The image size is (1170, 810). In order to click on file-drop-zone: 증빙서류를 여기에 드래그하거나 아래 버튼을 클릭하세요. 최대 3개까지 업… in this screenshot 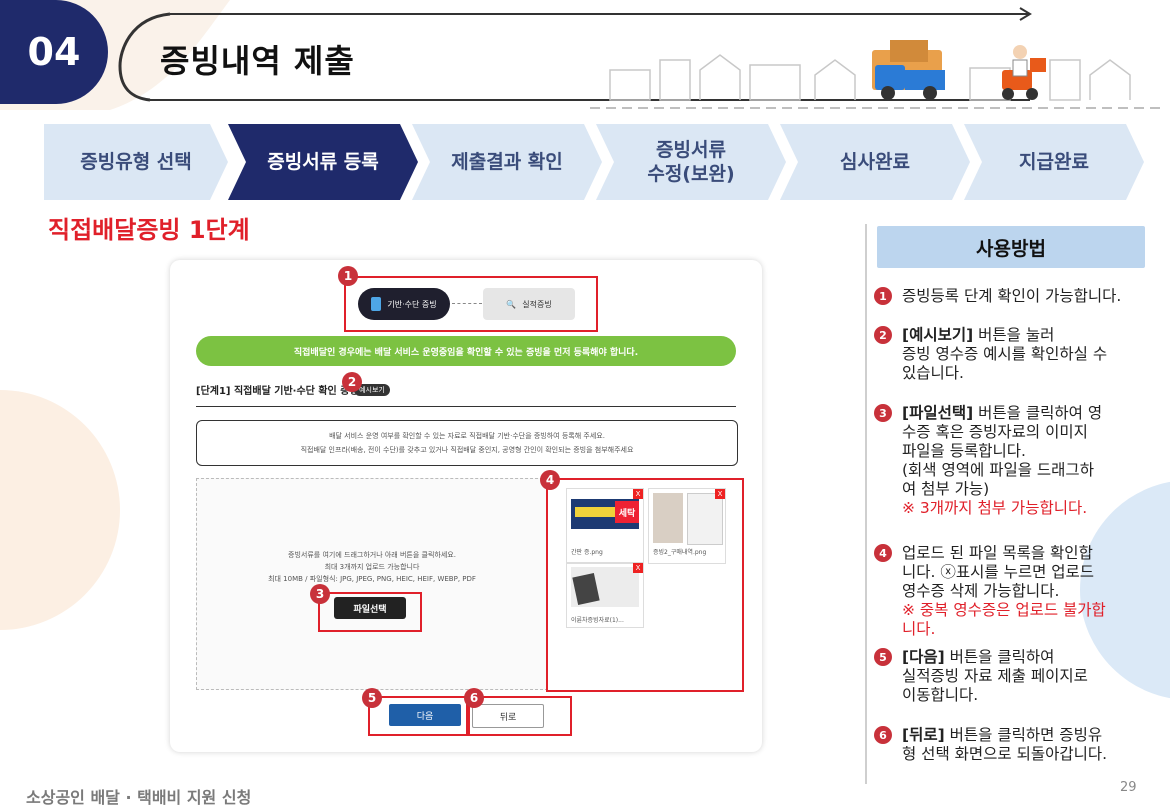, I will do `click(372, 584)`.